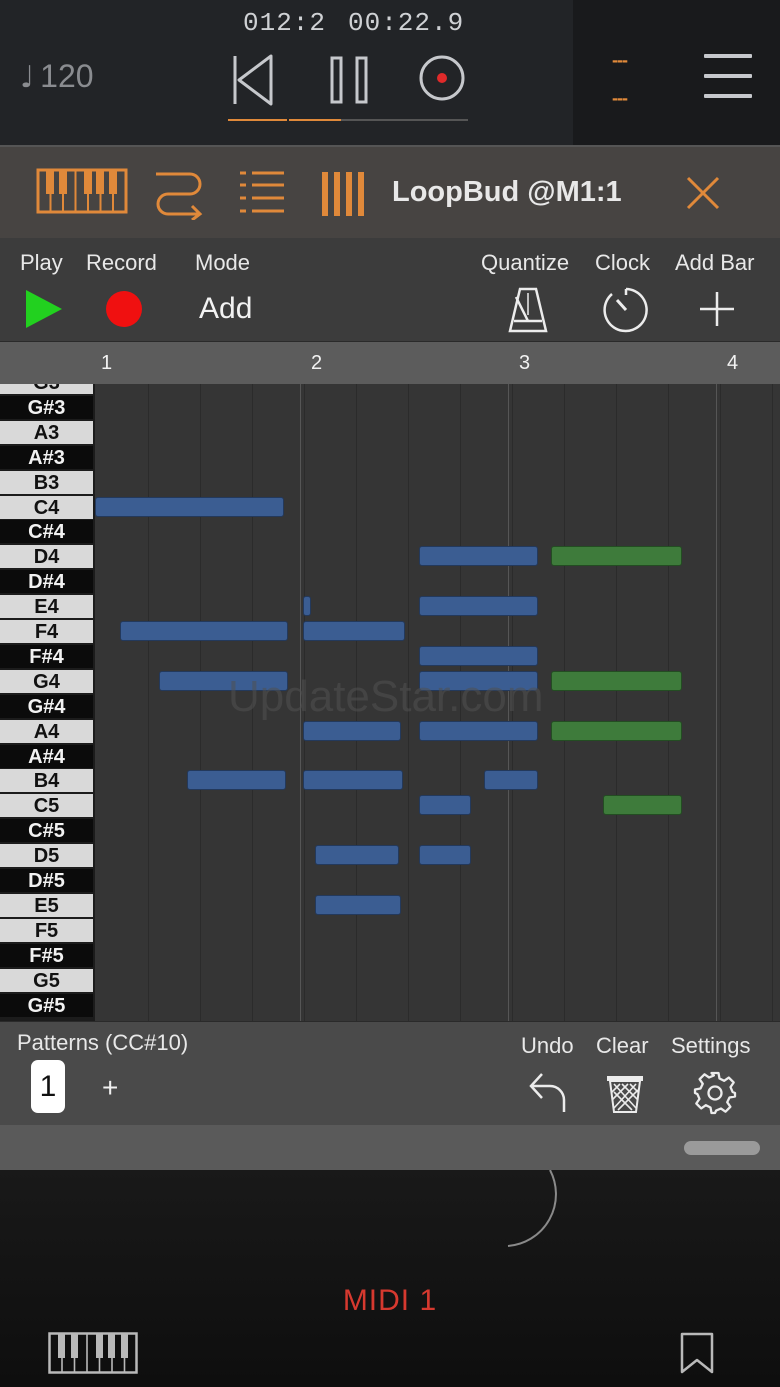  I want to click on piano-key-g3: G3, so click(46, 389).